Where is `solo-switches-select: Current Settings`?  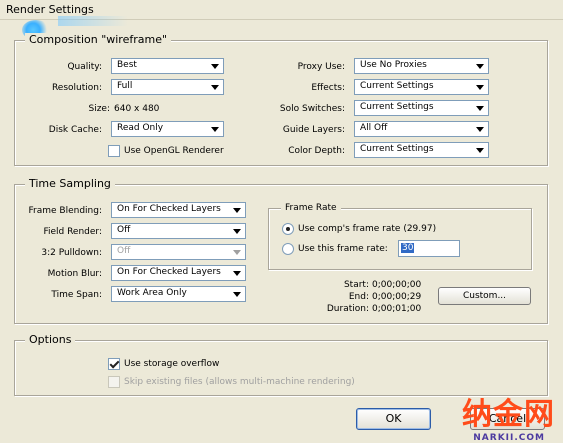 solo-switches-select: Current Settings is located at coordinates (421, 108).